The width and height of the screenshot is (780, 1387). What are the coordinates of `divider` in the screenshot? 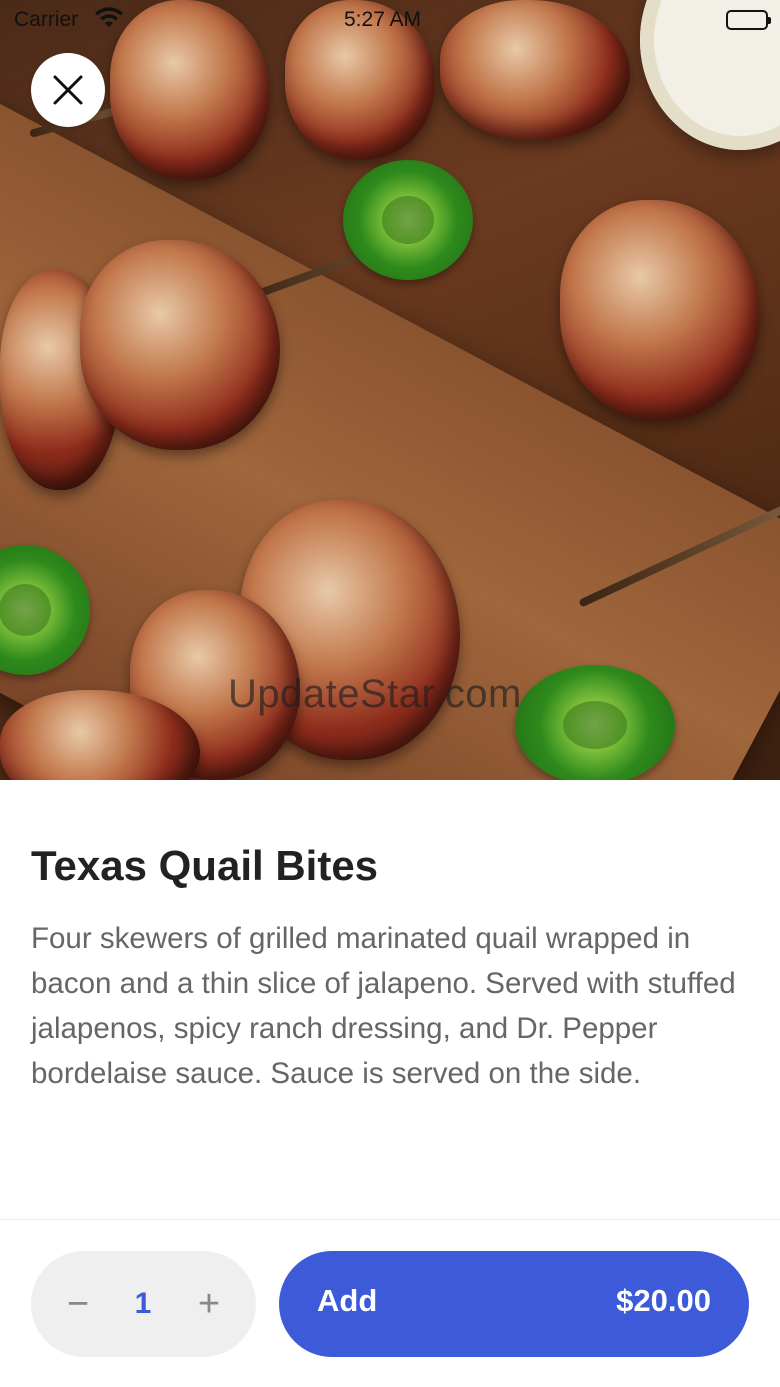 It's located at (390, 1219).